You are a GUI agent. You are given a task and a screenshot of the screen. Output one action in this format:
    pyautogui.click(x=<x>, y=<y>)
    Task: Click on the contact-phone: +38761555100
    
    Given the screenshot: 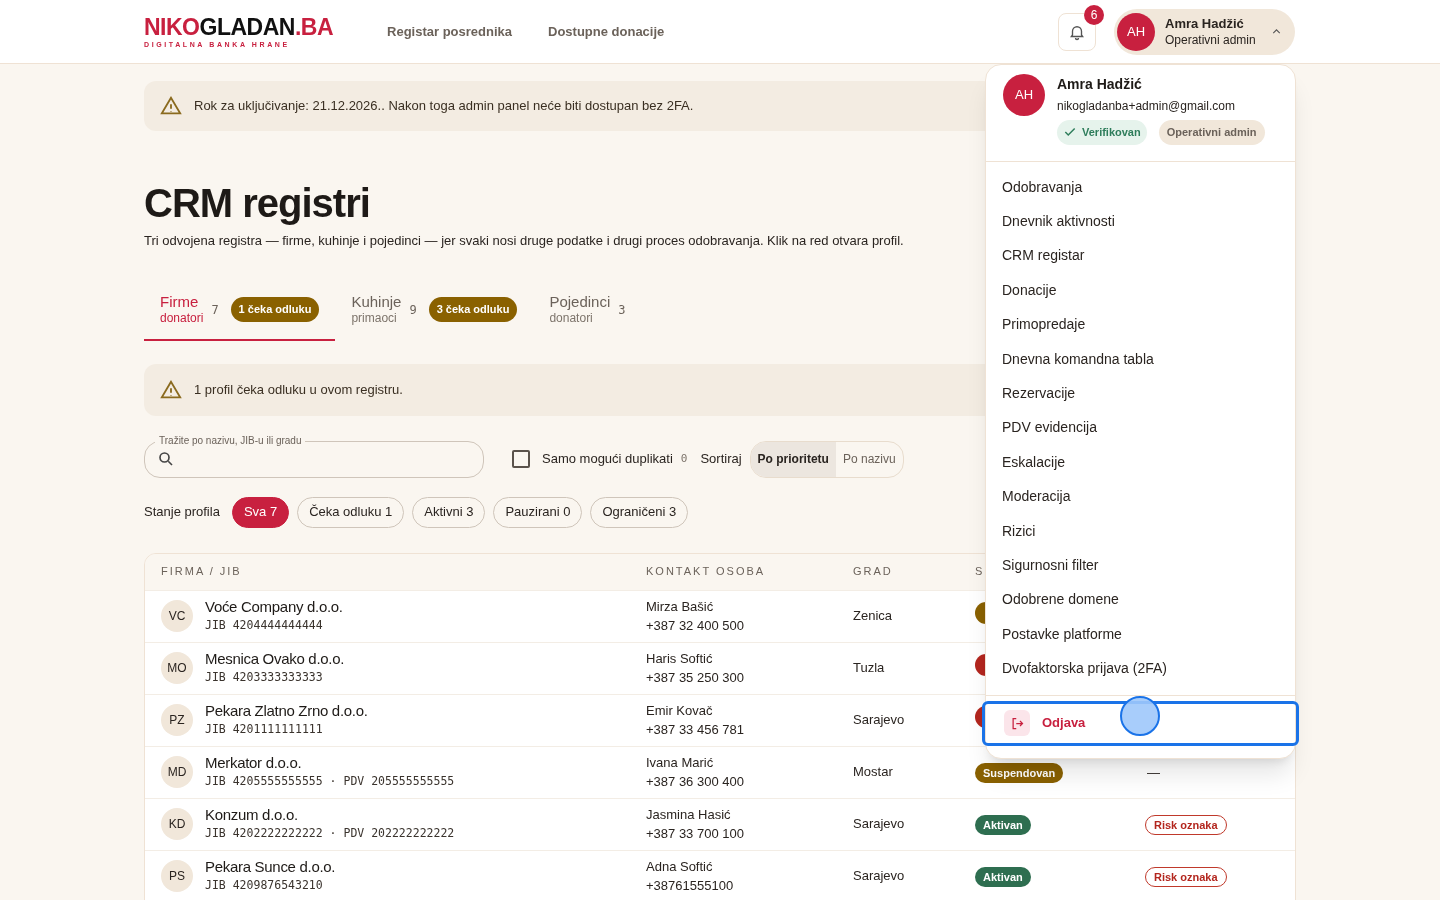 What is the action you would take?
    pyautogui.click(x=690, y=886)
    